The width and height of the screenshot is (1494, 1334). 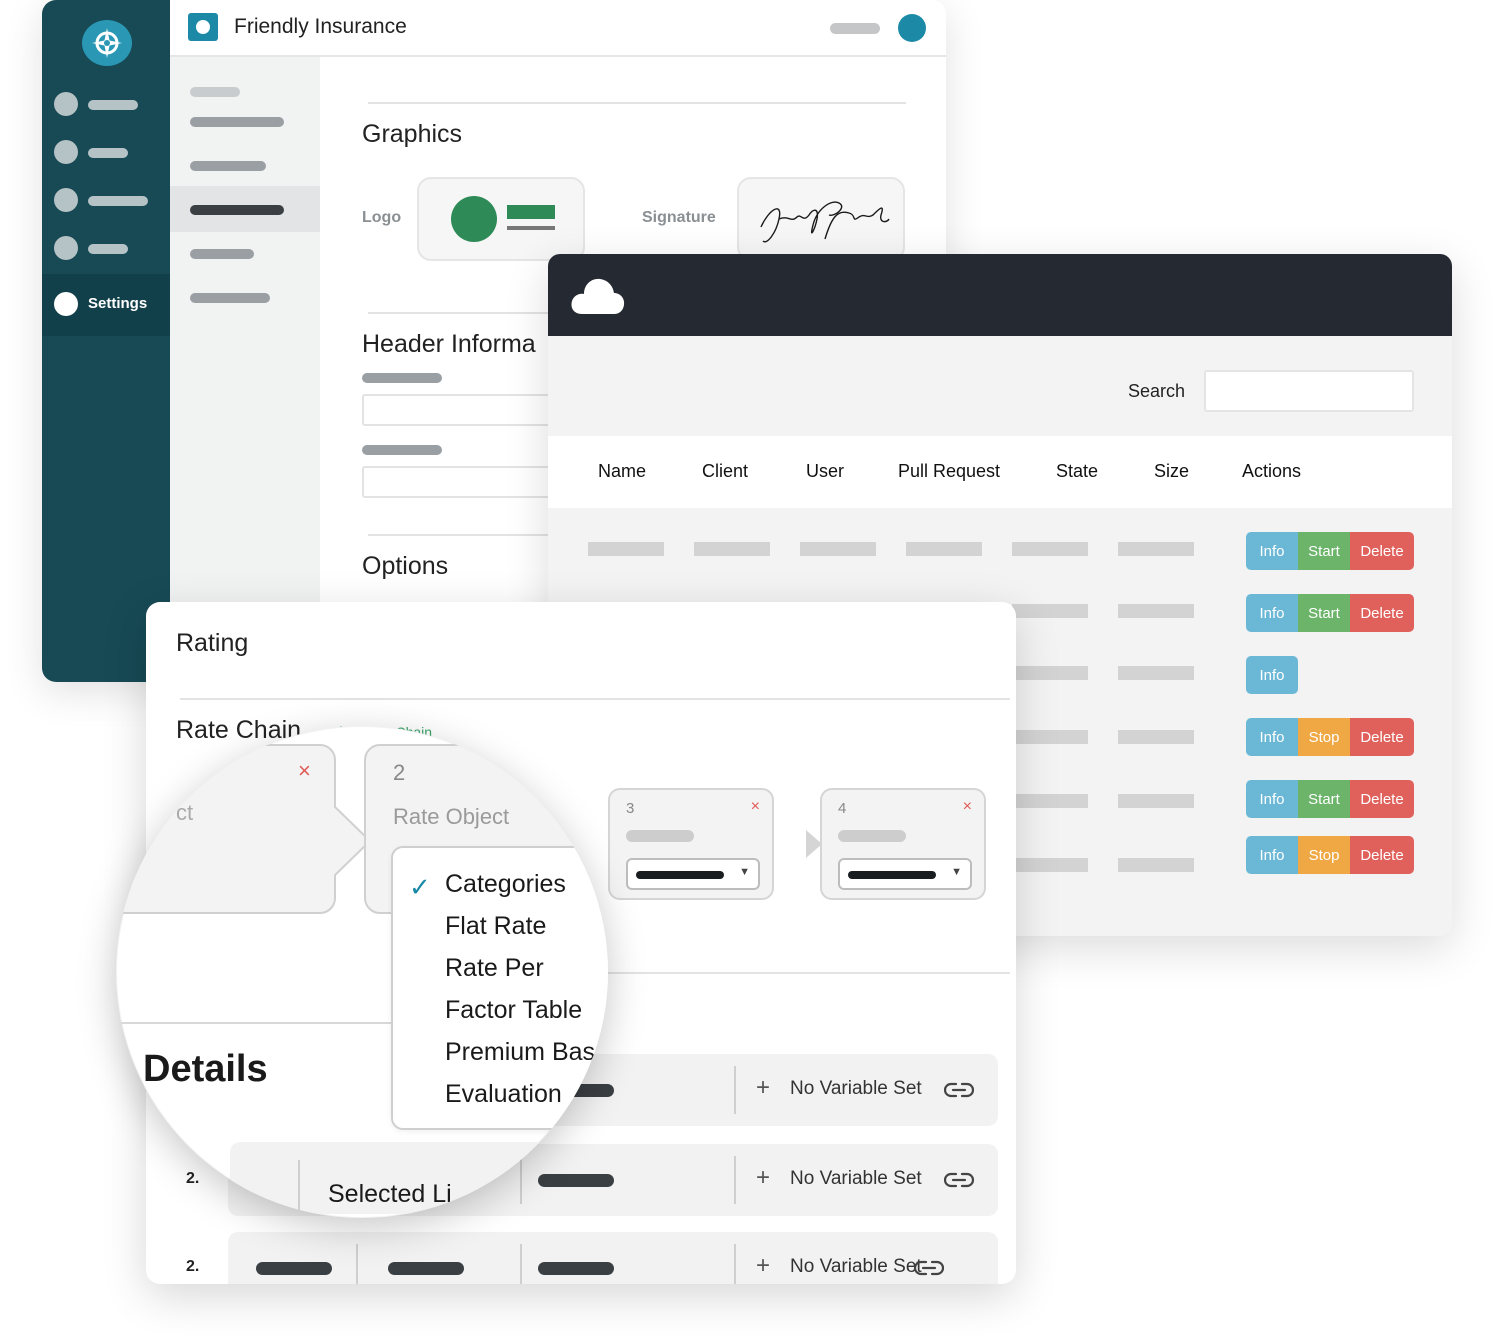 I want to click on signature-label: Signature, so click(x=679, y=217).